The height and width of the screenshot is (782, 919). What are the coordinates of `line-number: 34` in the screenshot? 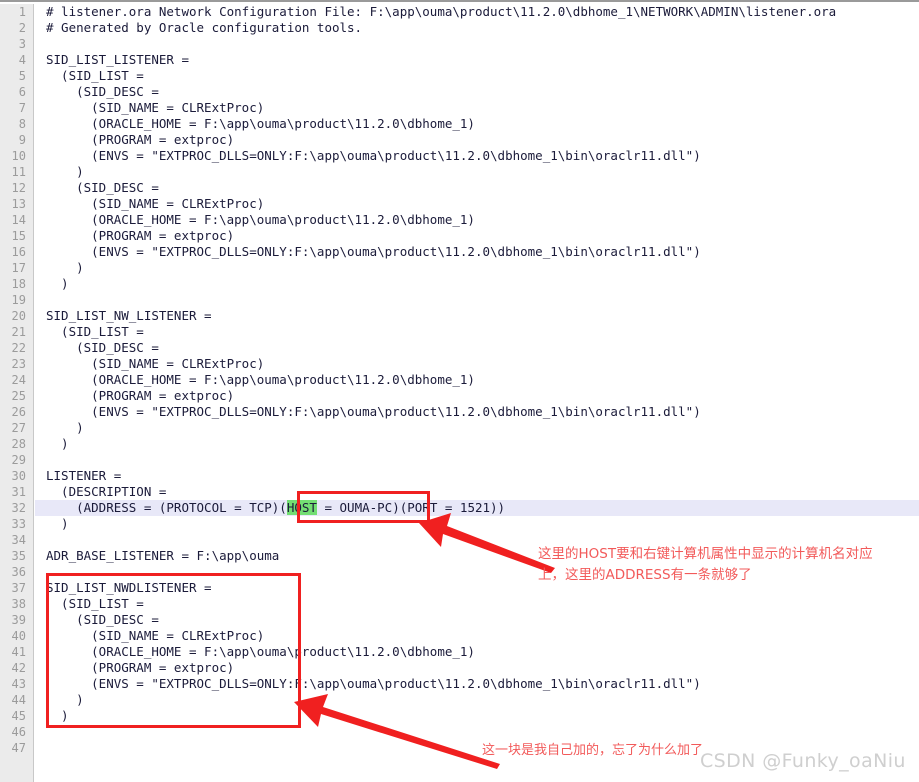 It's located at (18, 540).